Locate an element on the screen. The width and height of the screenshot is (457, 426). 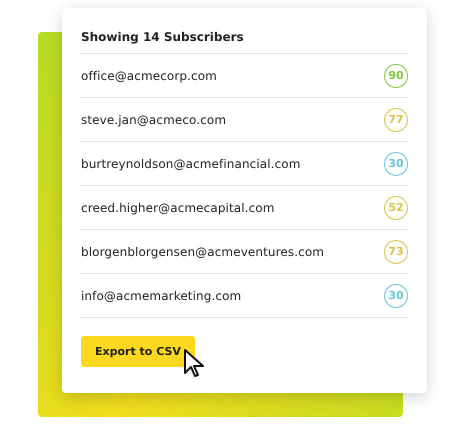
subscriber-email: creed.higher@acmecapital.com is located at coordinates (178, 207).